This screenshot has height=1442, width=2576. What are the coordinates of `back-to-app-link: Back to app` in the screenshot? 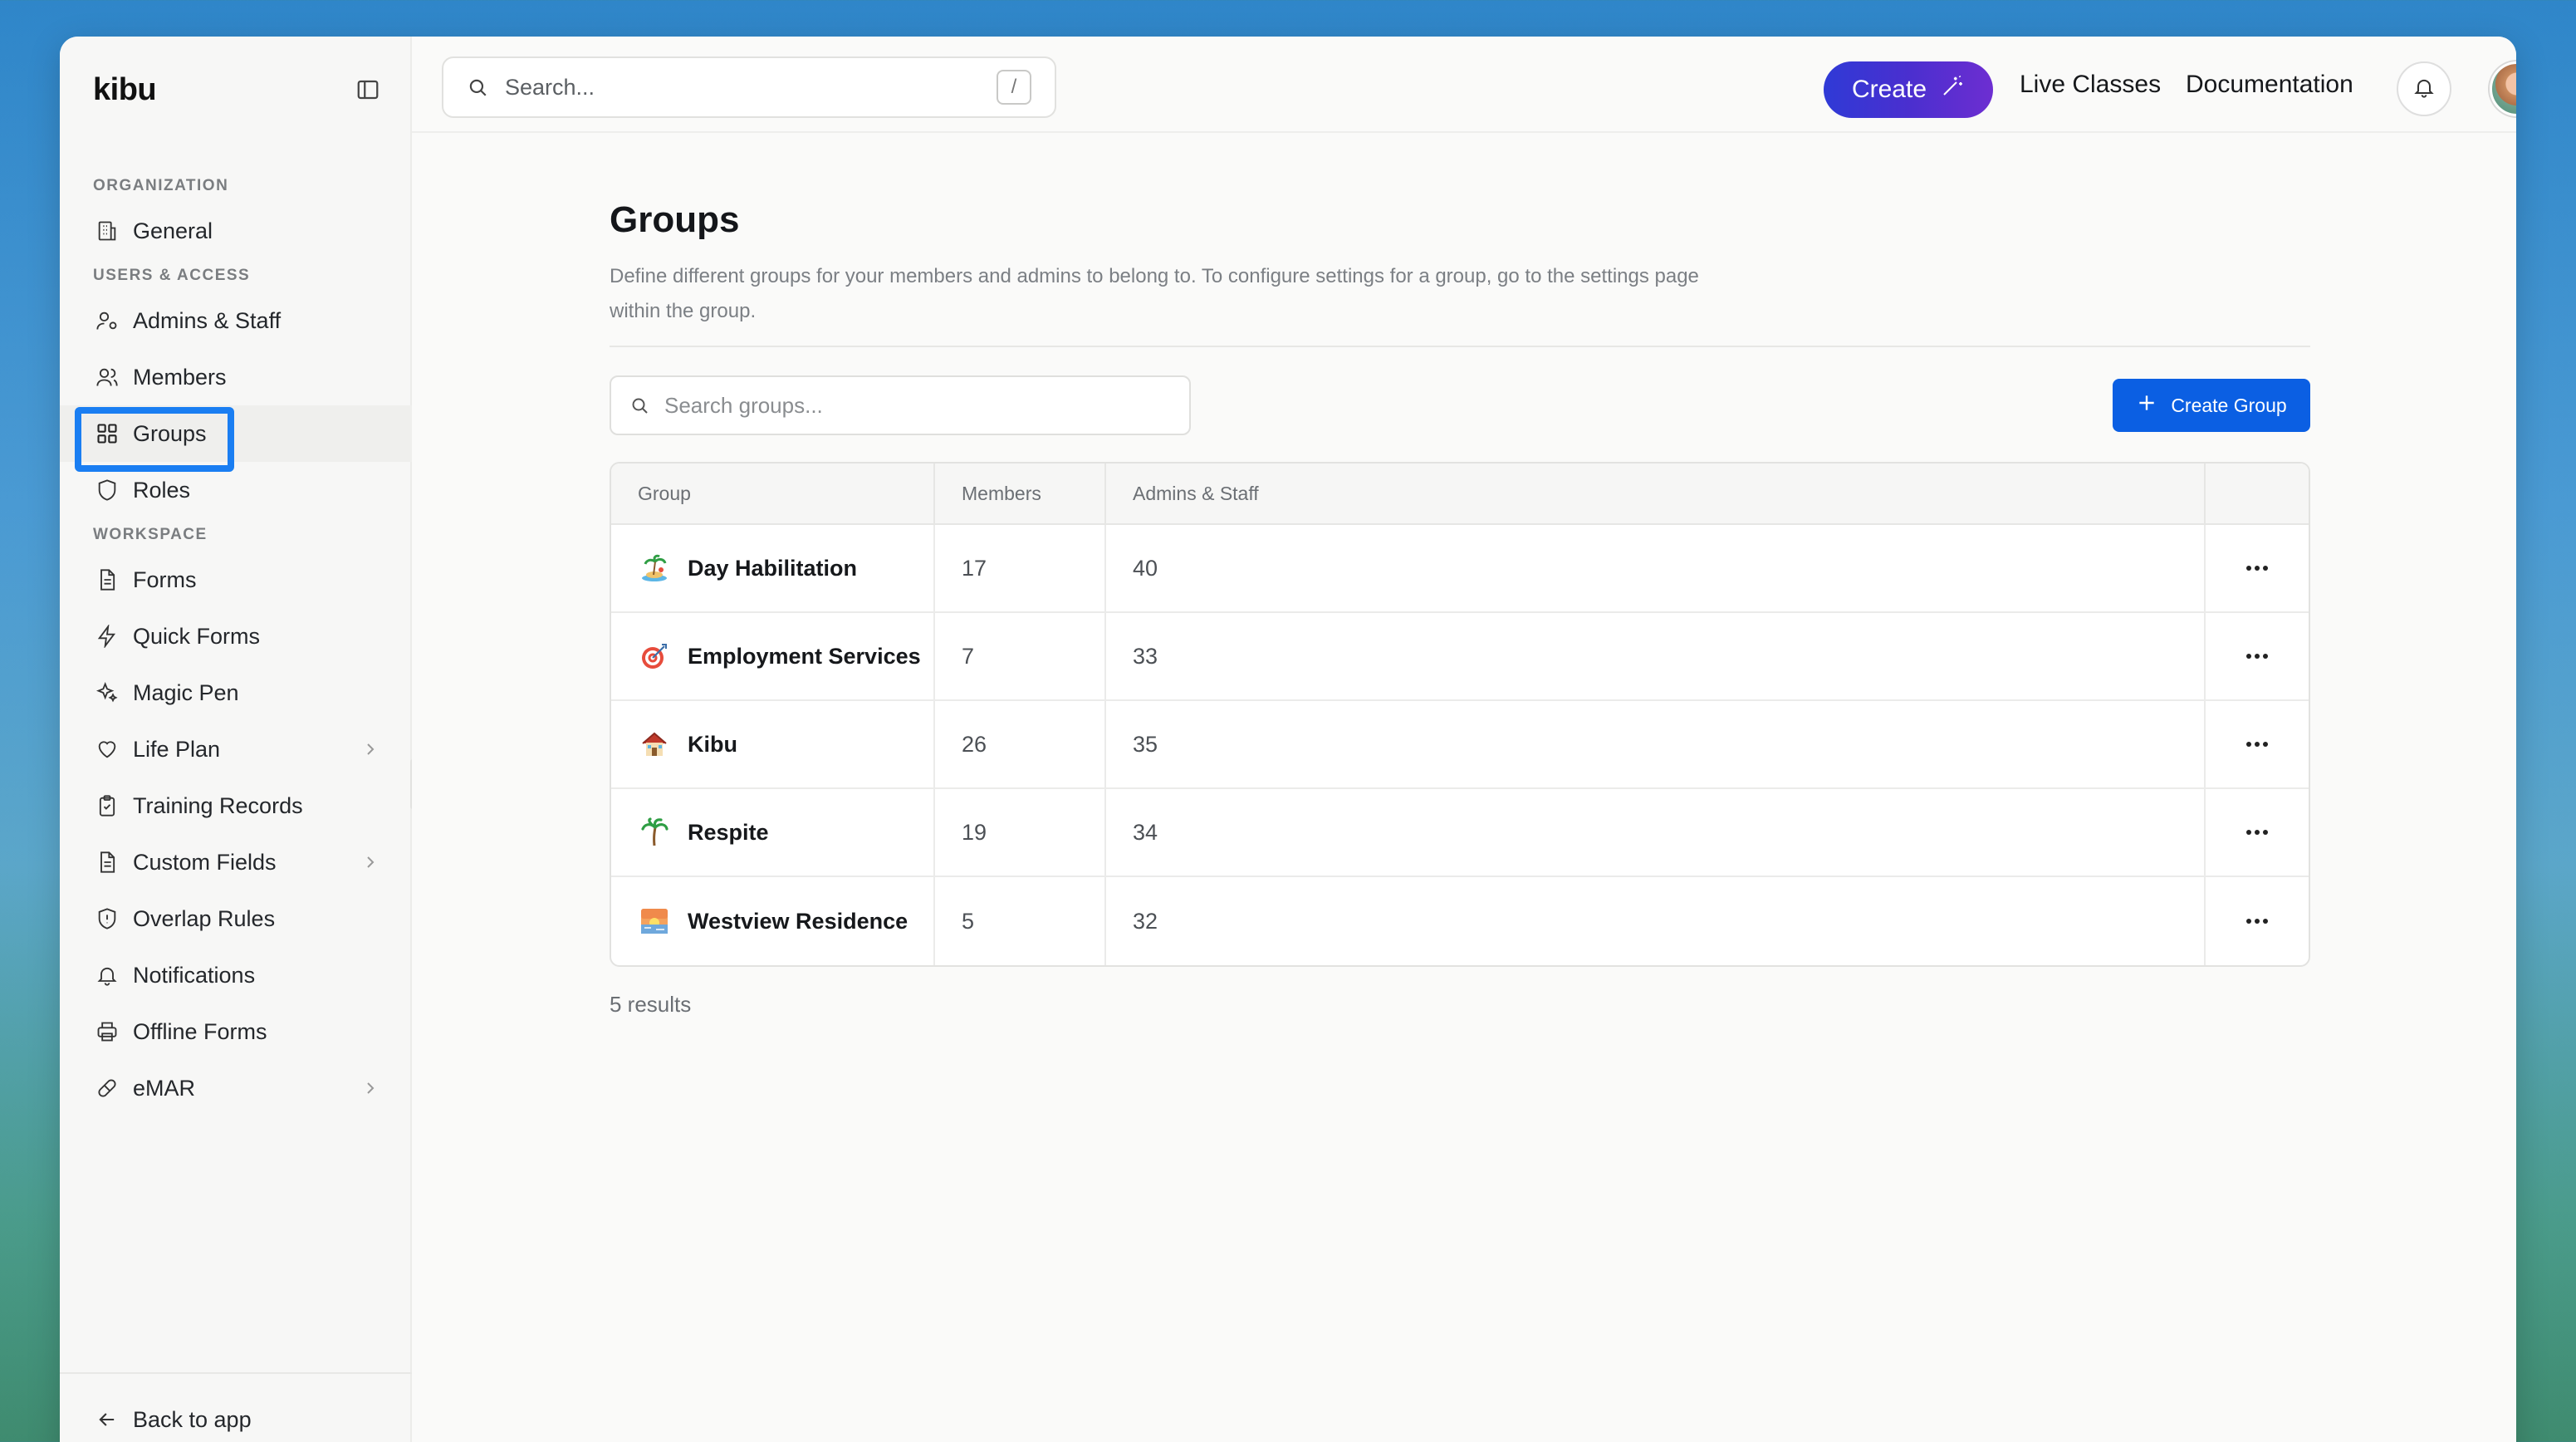 It's located at (236, 1407).